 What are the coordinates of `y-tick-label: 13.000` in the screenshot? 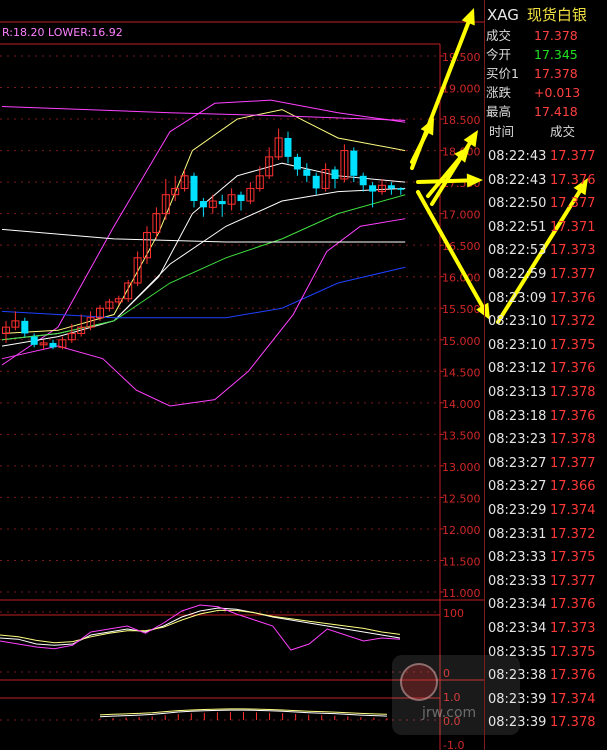 It's located at (461, 467).